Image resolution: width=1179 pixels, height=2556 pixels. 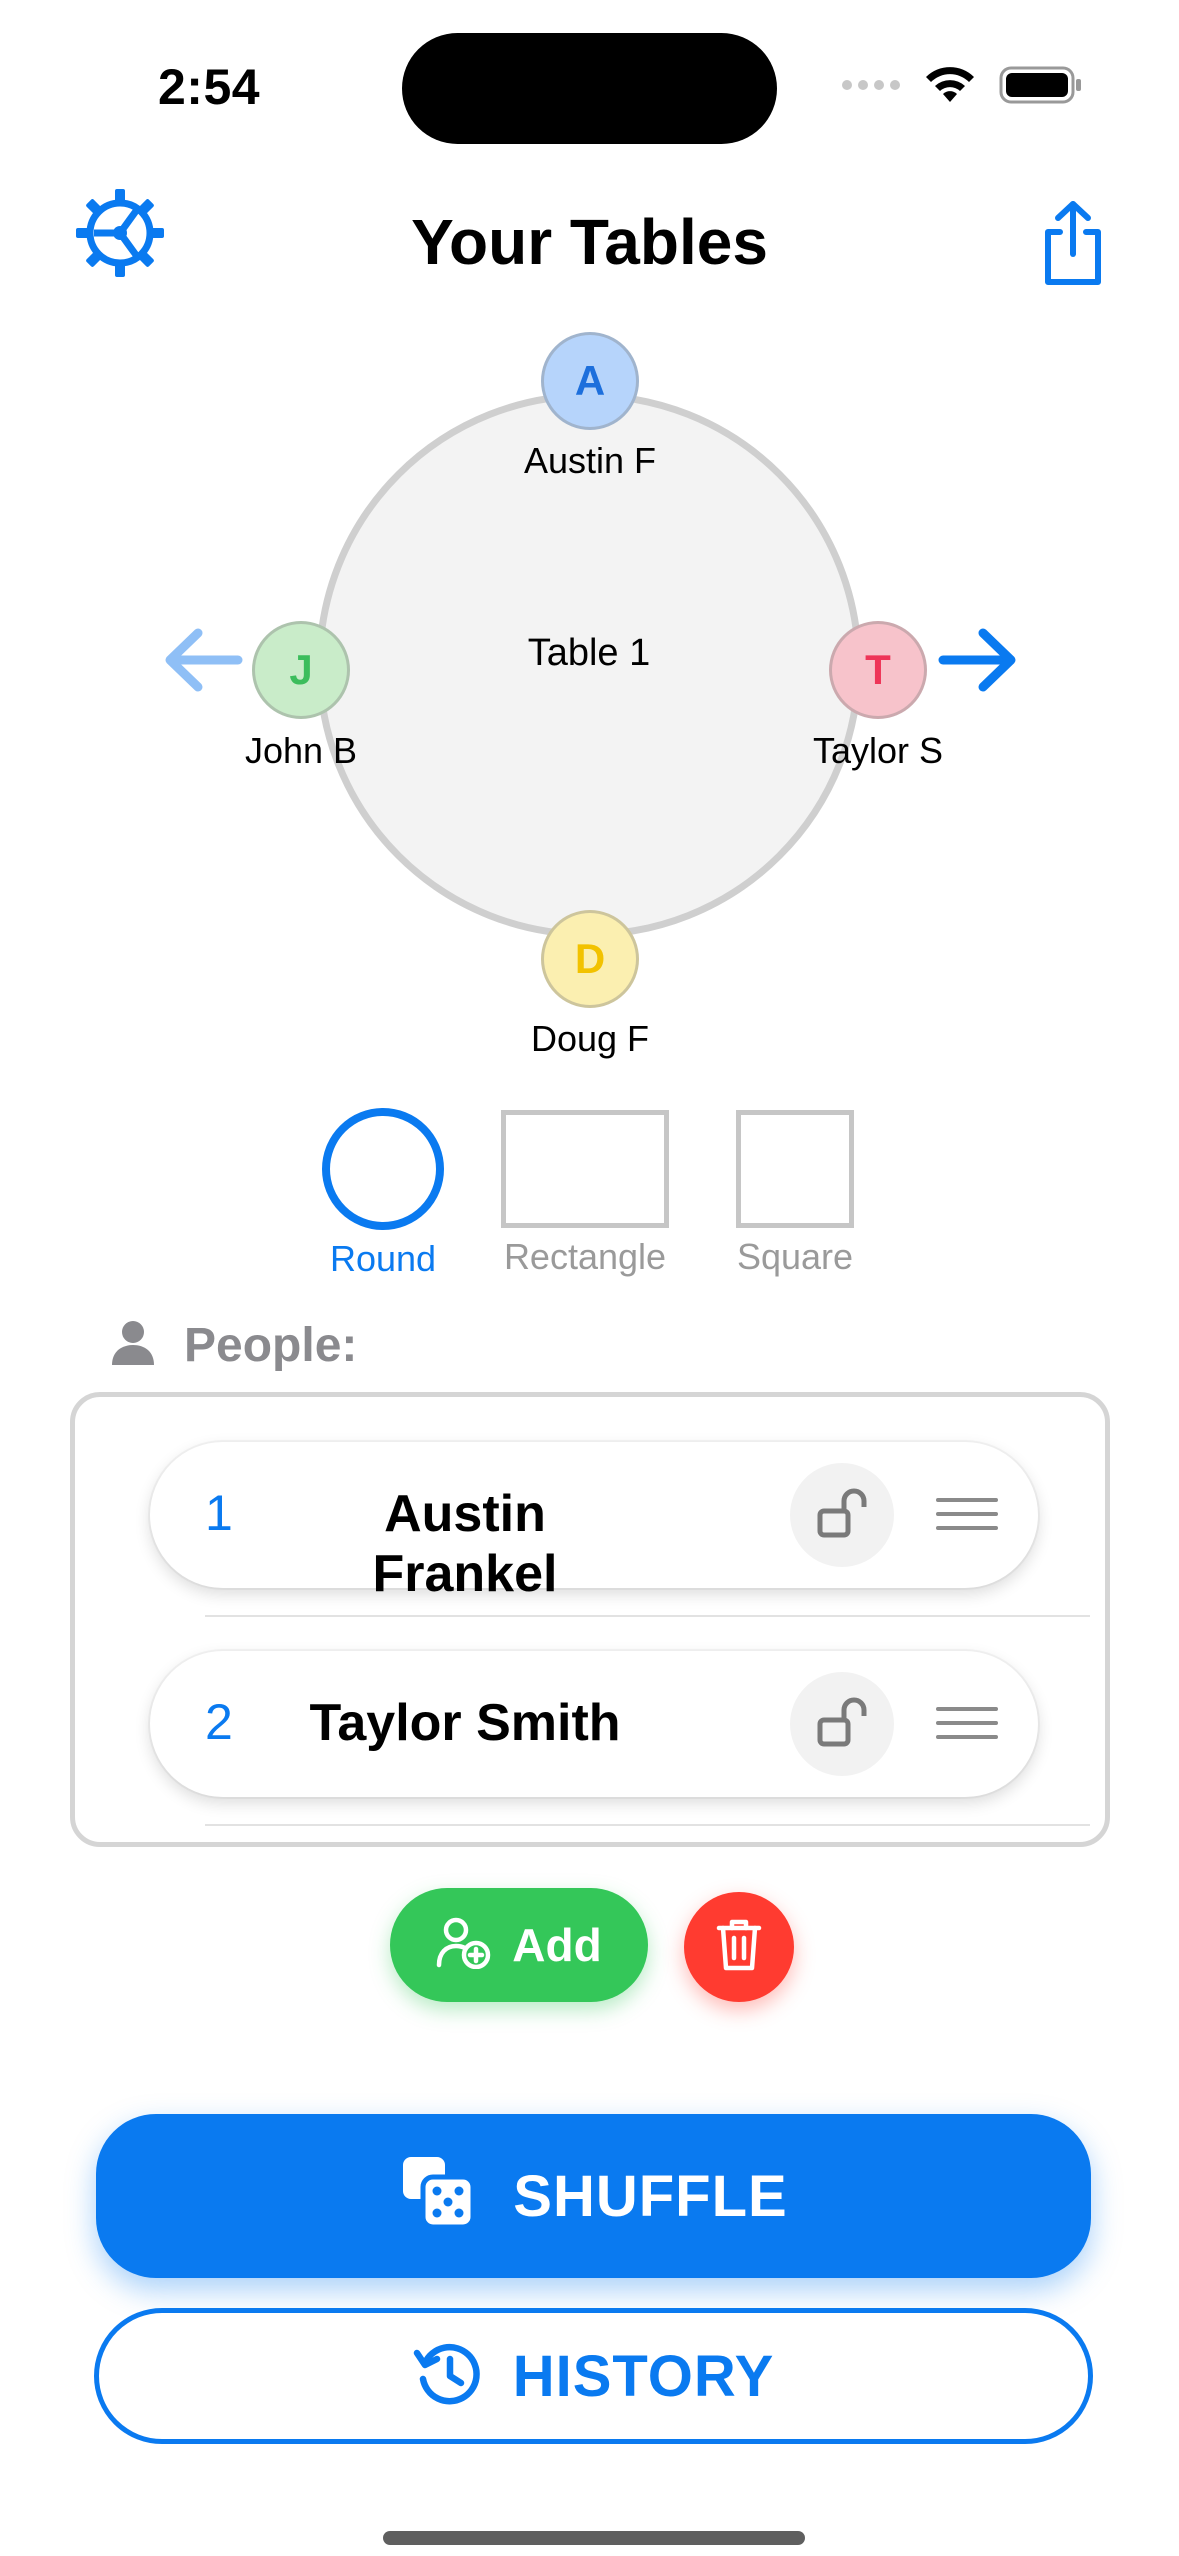 I want to click on person-number: 2, so click(x=219, y=1722).